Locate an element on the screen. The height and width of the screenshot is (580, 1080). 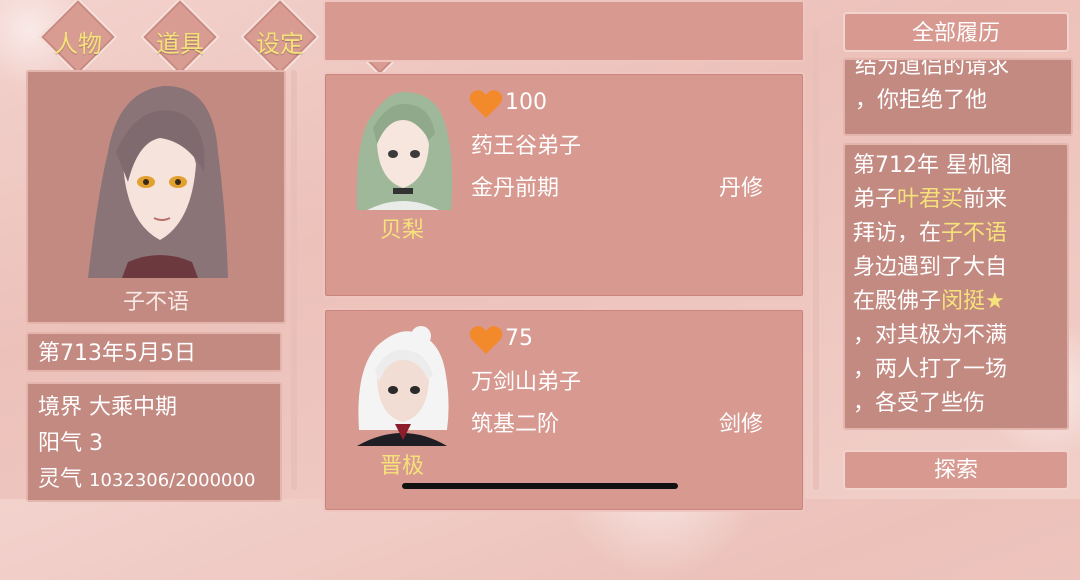
stat-yang: 阳气 3 is located at coordinates (154, 444).